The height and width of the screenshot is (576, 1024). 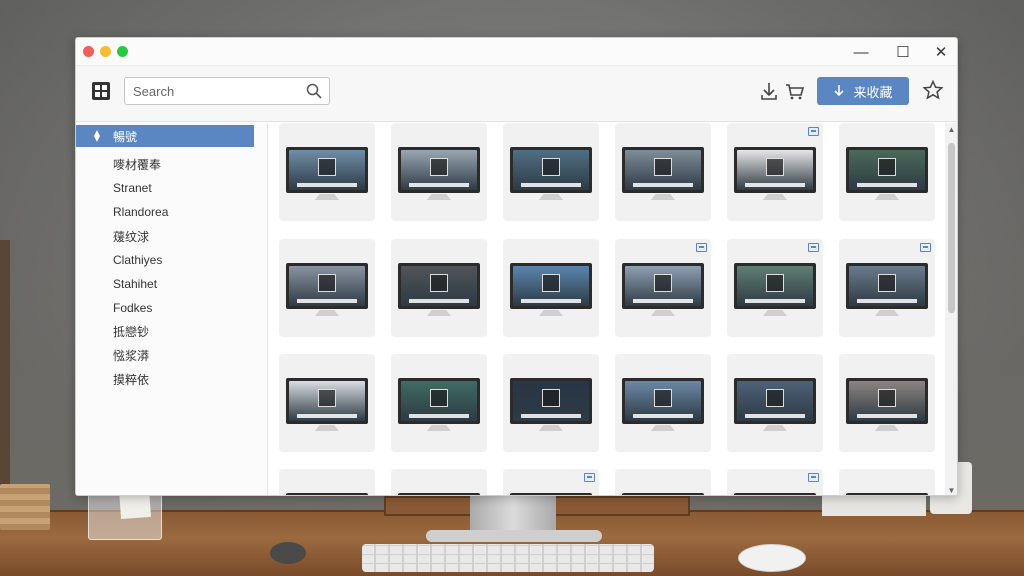 What do you see at coordinates (5, 375) in the screenshot?
I see `shelf-post` at bounding box center [5, 375].